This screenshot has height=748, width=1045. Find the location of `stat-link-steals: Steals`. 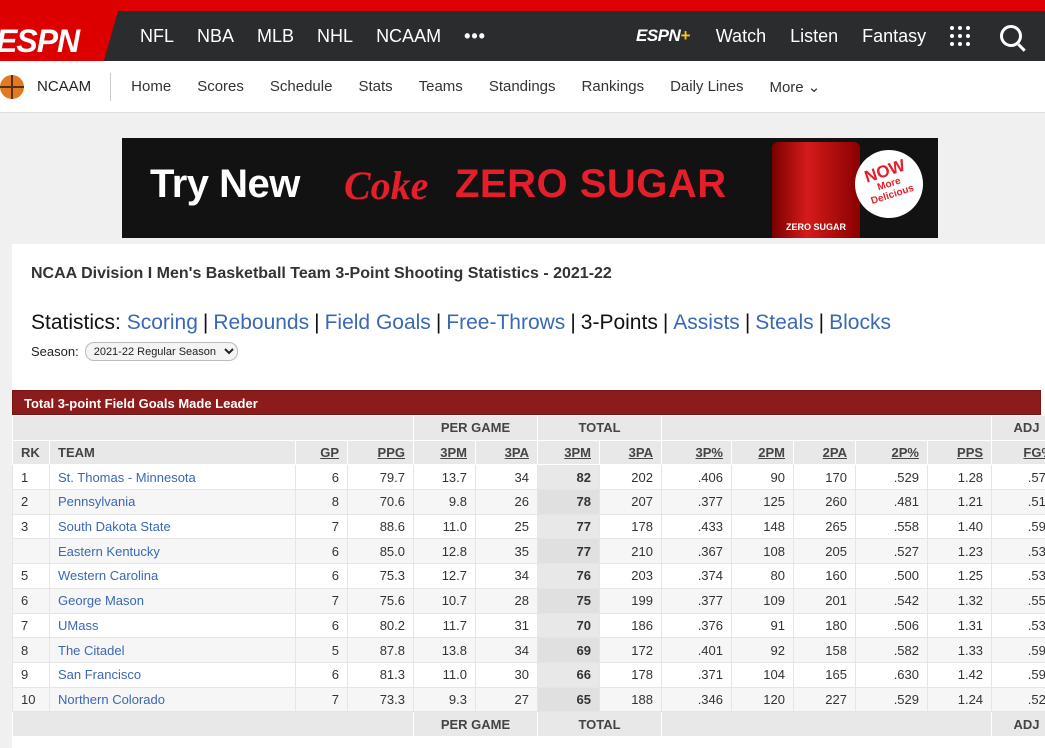

stat-link-steals: Steals is located at coordinates (784, 322).